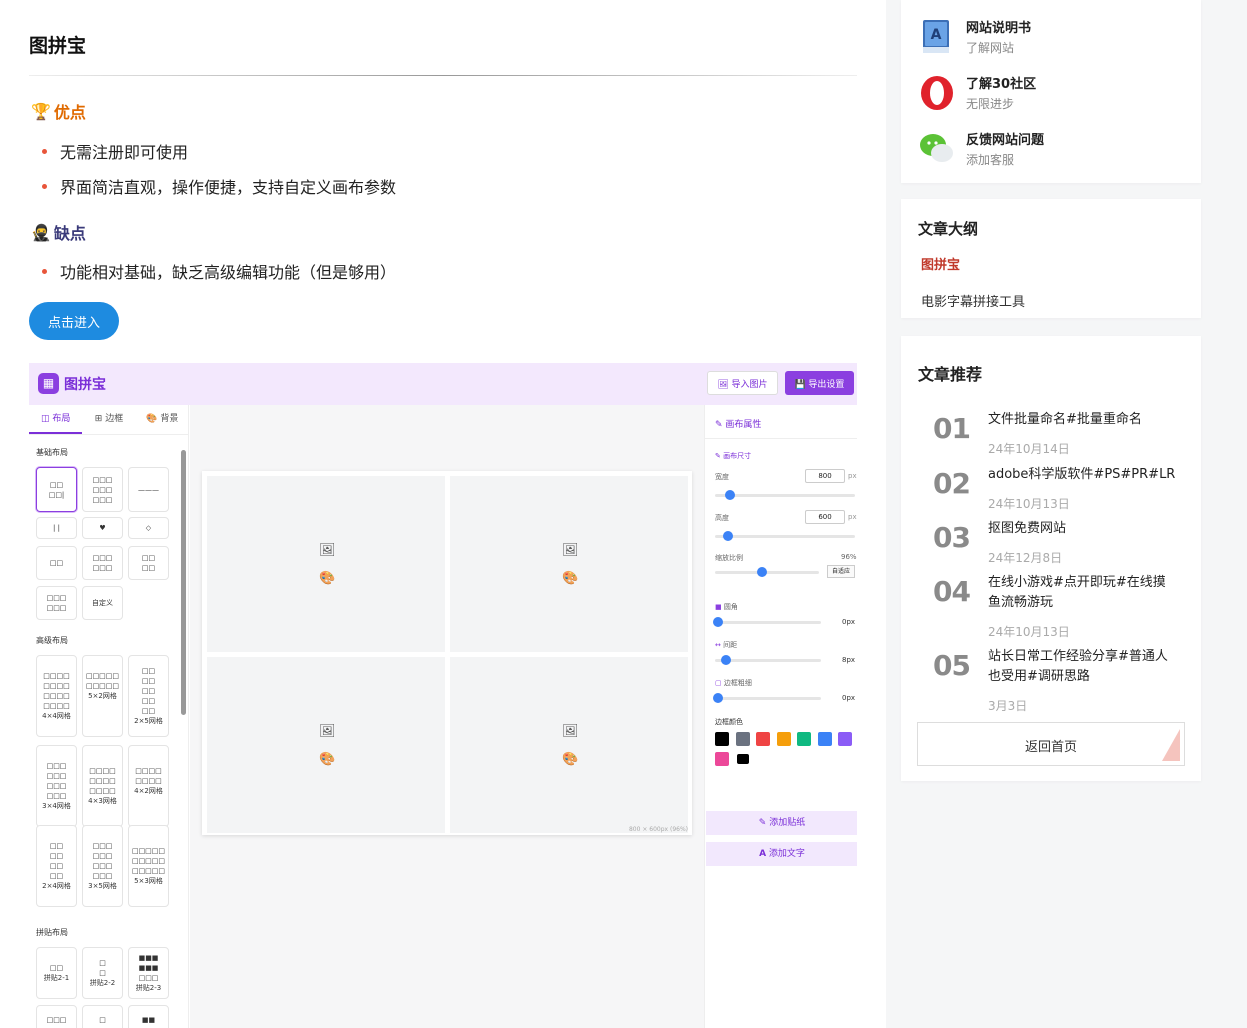  What do you see at coordinates (801, 383) in the screenshot?
I see `save-icon: 💾` at bounding box center [801, 383].